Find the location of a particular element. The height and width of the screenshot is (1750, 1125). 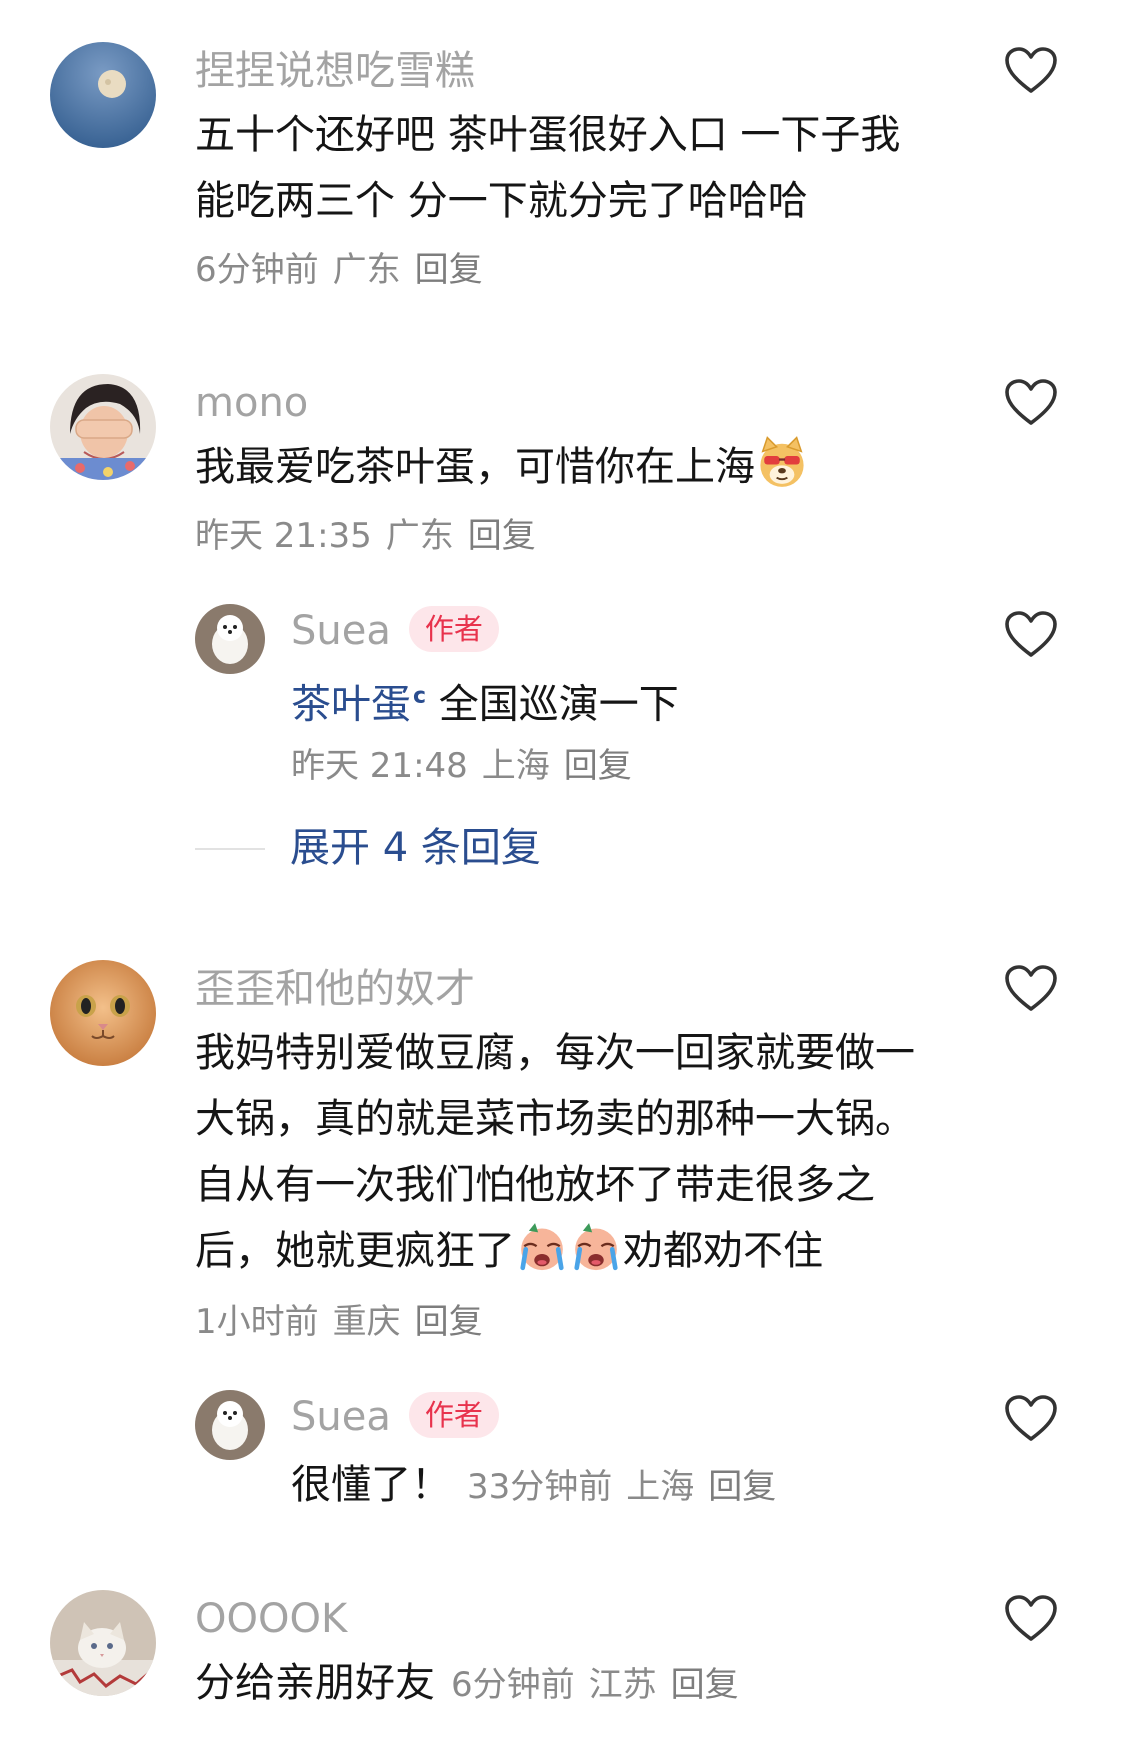

comment-location: 江苏 is located at coordinates (622, 1685).